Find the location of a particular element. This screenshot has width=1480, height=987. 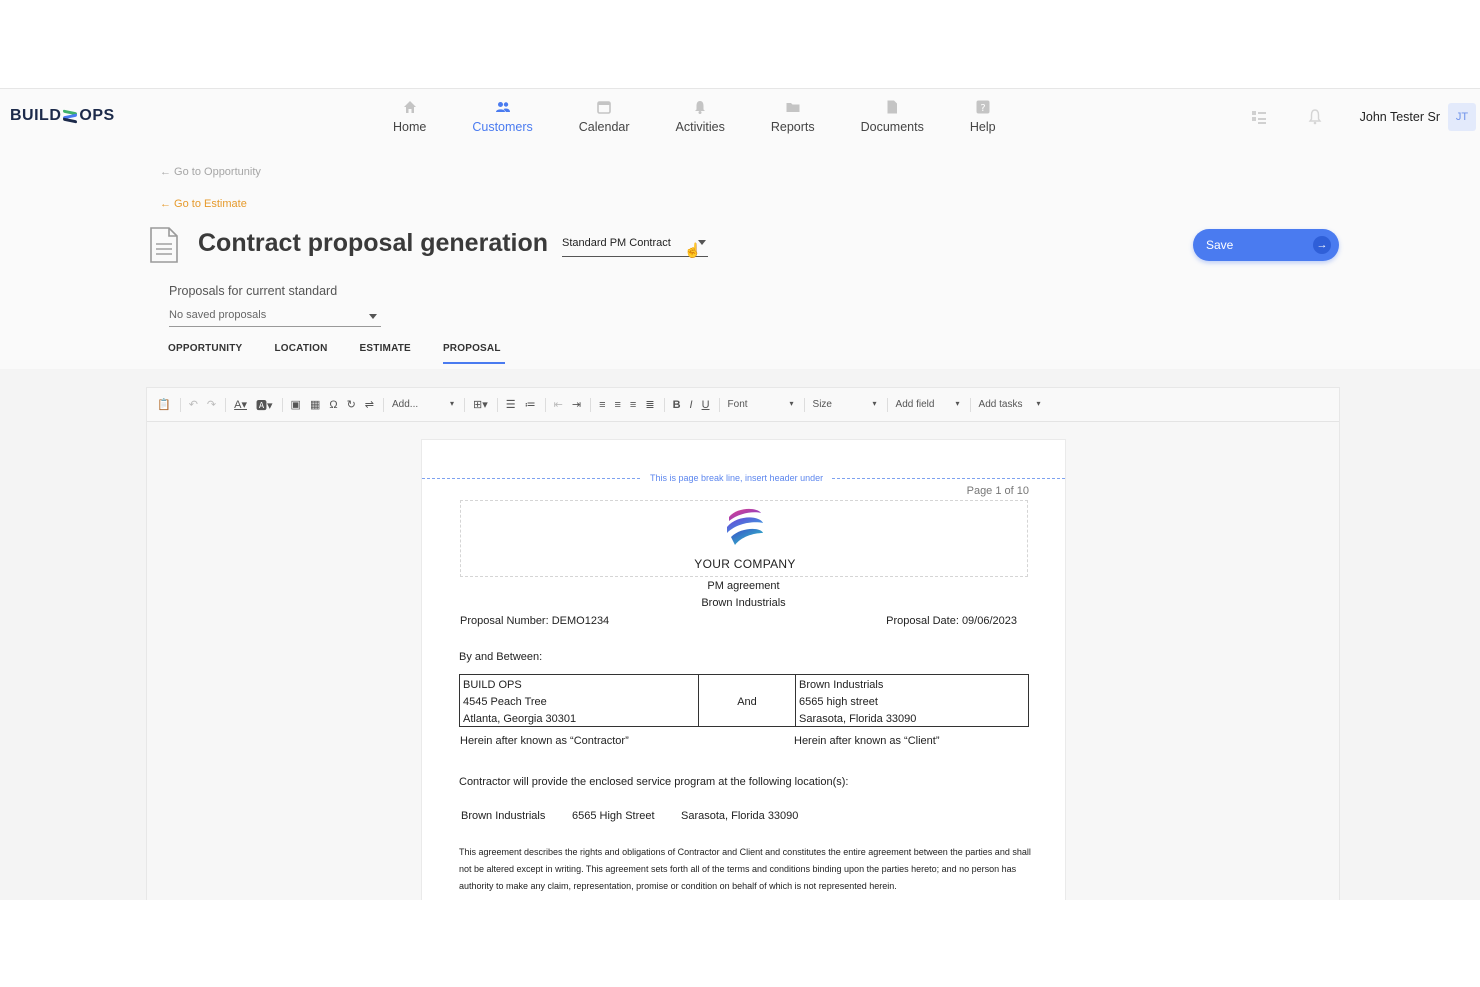

notification-bell-icon is located at coordinates (1315, 117).